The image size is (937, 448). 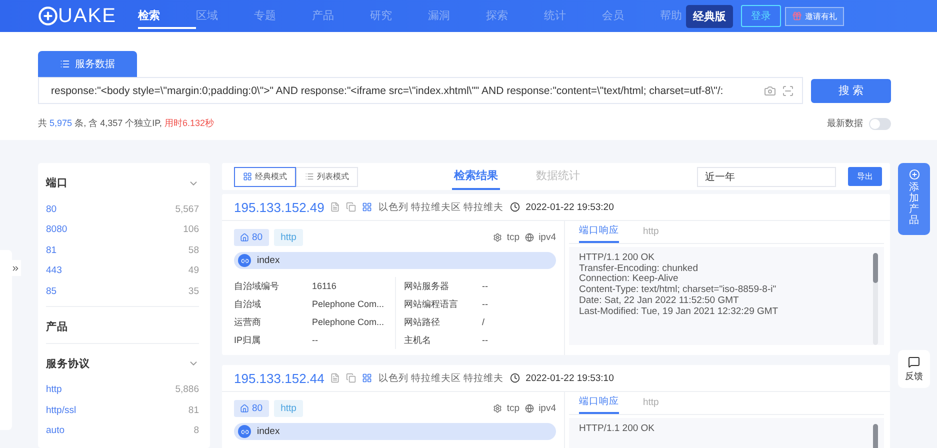 What do you see at coordinates (248, 322) in the screenshot?
I see `field-label: 运营商` at bounding box center [248, 322].